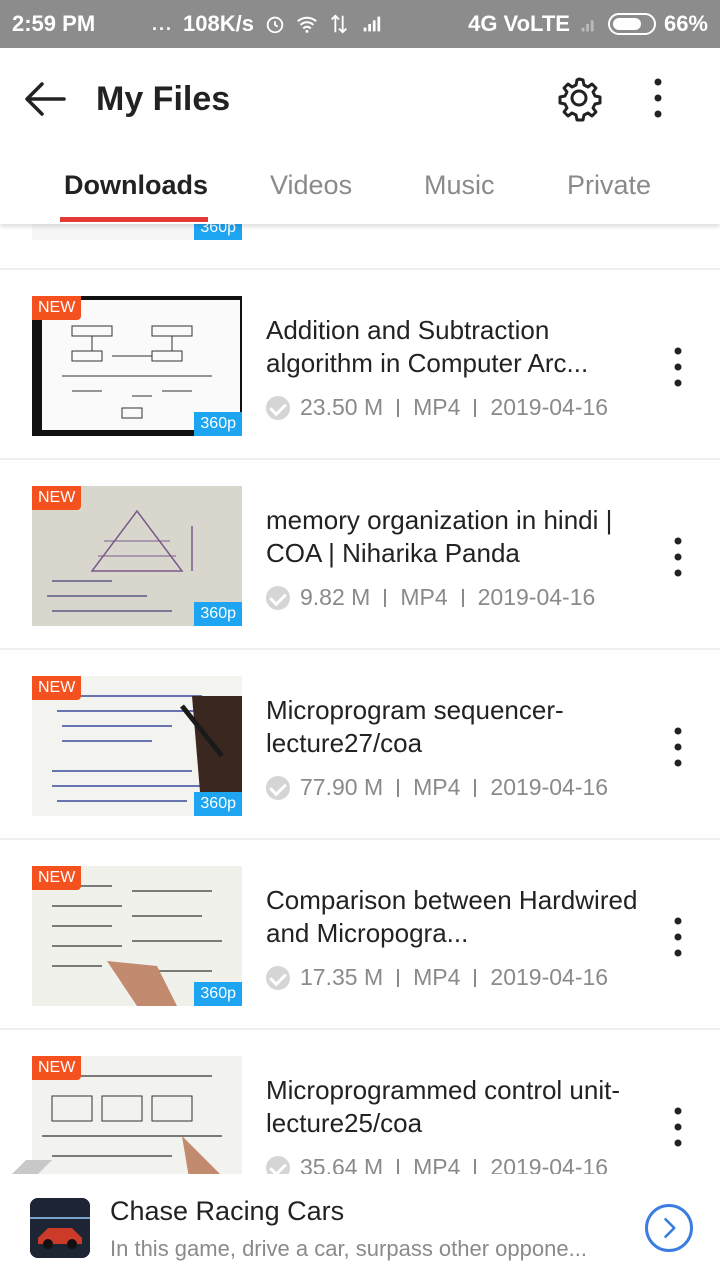 This screenshot has width=720, height=1280. What do you see at coordinates (311, 185) in the screenshot?
I see `tab-videos: Videos` at bounding box center [311, 185].